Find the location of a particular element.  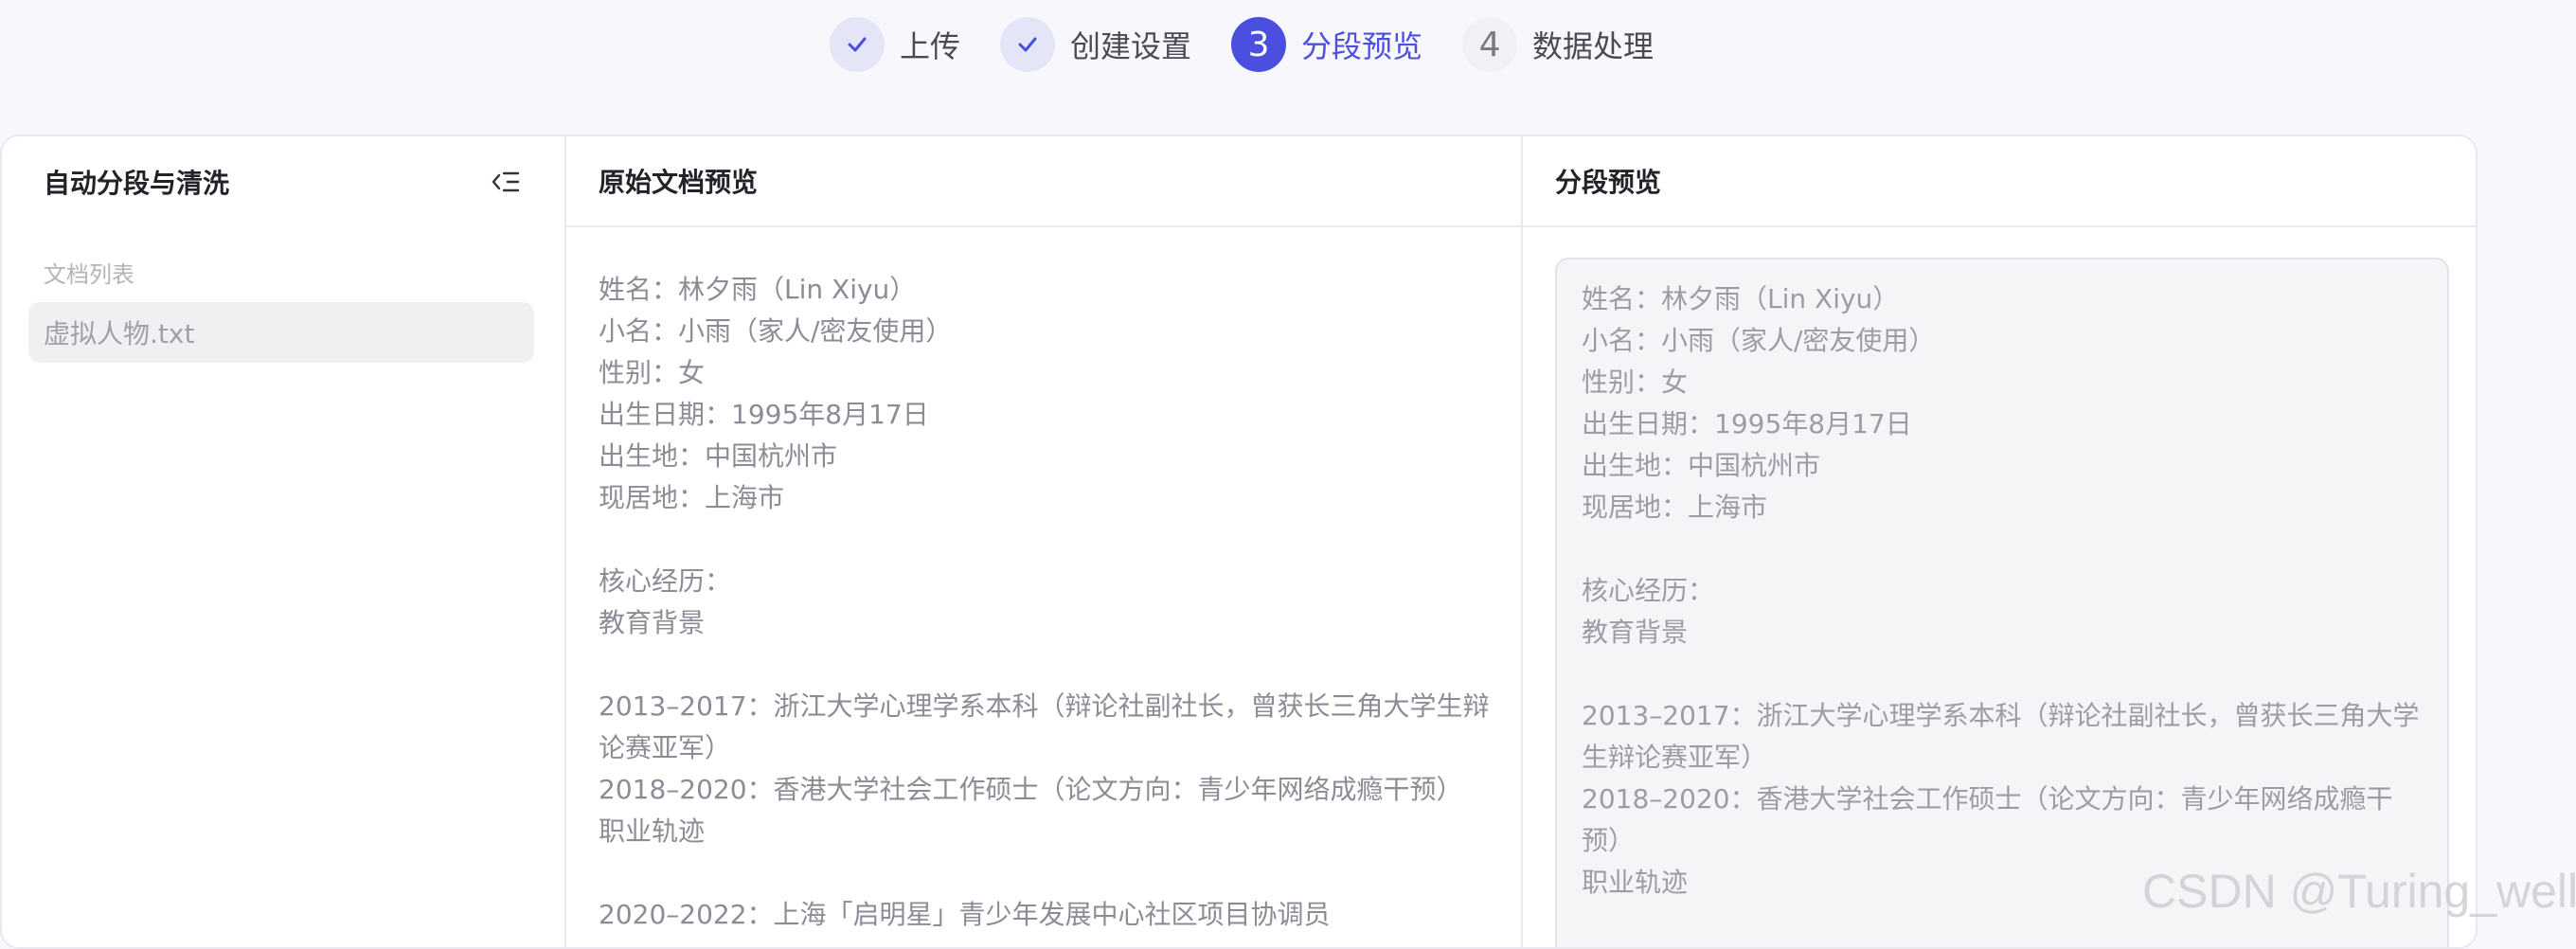

step-label: 数据处理 is located at coordinates (1593, 46).